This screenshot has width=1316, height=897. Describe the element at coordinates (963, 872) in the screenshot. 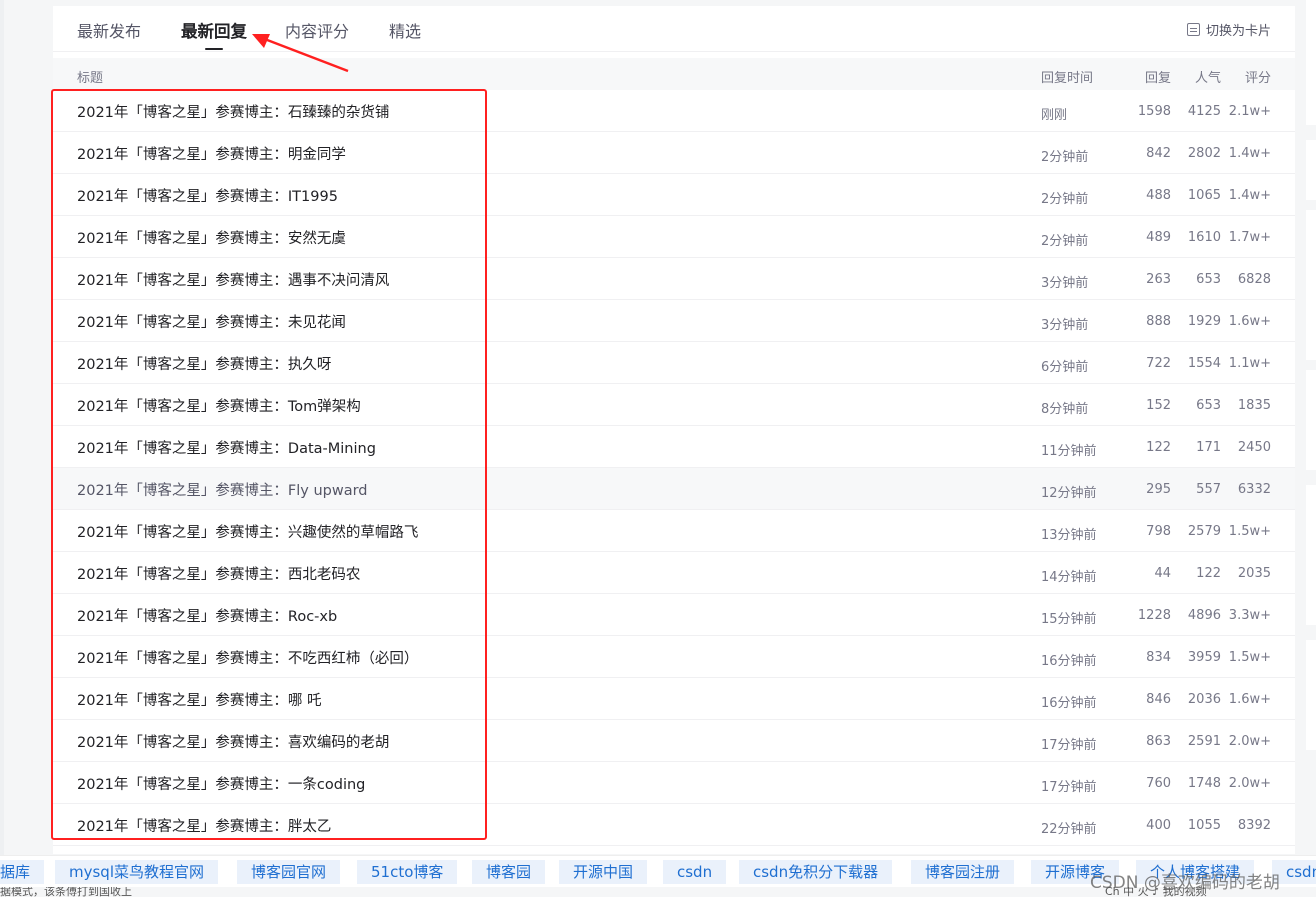

I see `related-link: 博客园注册` at that location.